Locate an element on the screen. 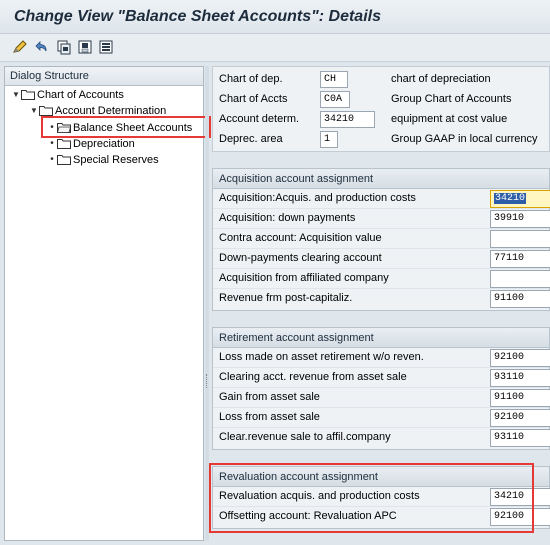 The height and width of the screenshot is (545, 550). tree-node-account-determination: ▼ Account Determination is located at coordinates (97, 110).